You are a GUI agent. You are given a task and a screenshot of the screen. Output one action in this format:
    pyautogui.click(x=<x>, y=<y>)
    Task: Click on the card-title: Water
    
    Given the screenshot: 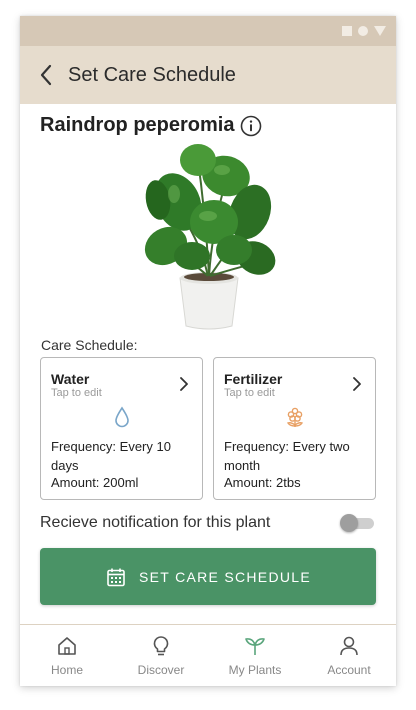 What is the action you would take?
    pyautogui.click(x=70, y=379)
    